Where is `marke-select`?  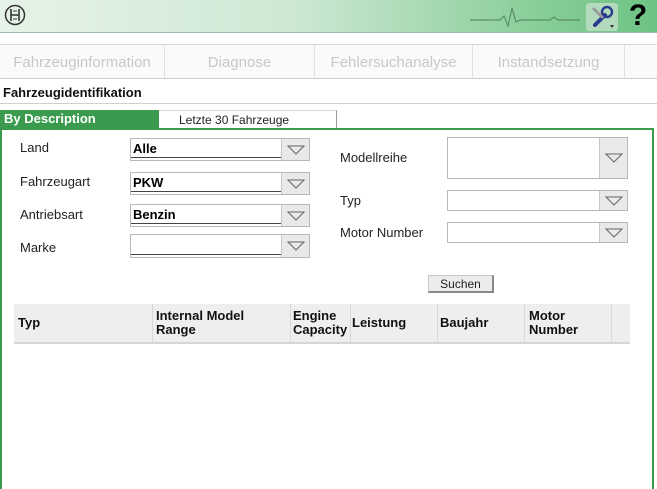 marke-select is located at coordinates (220, 246).